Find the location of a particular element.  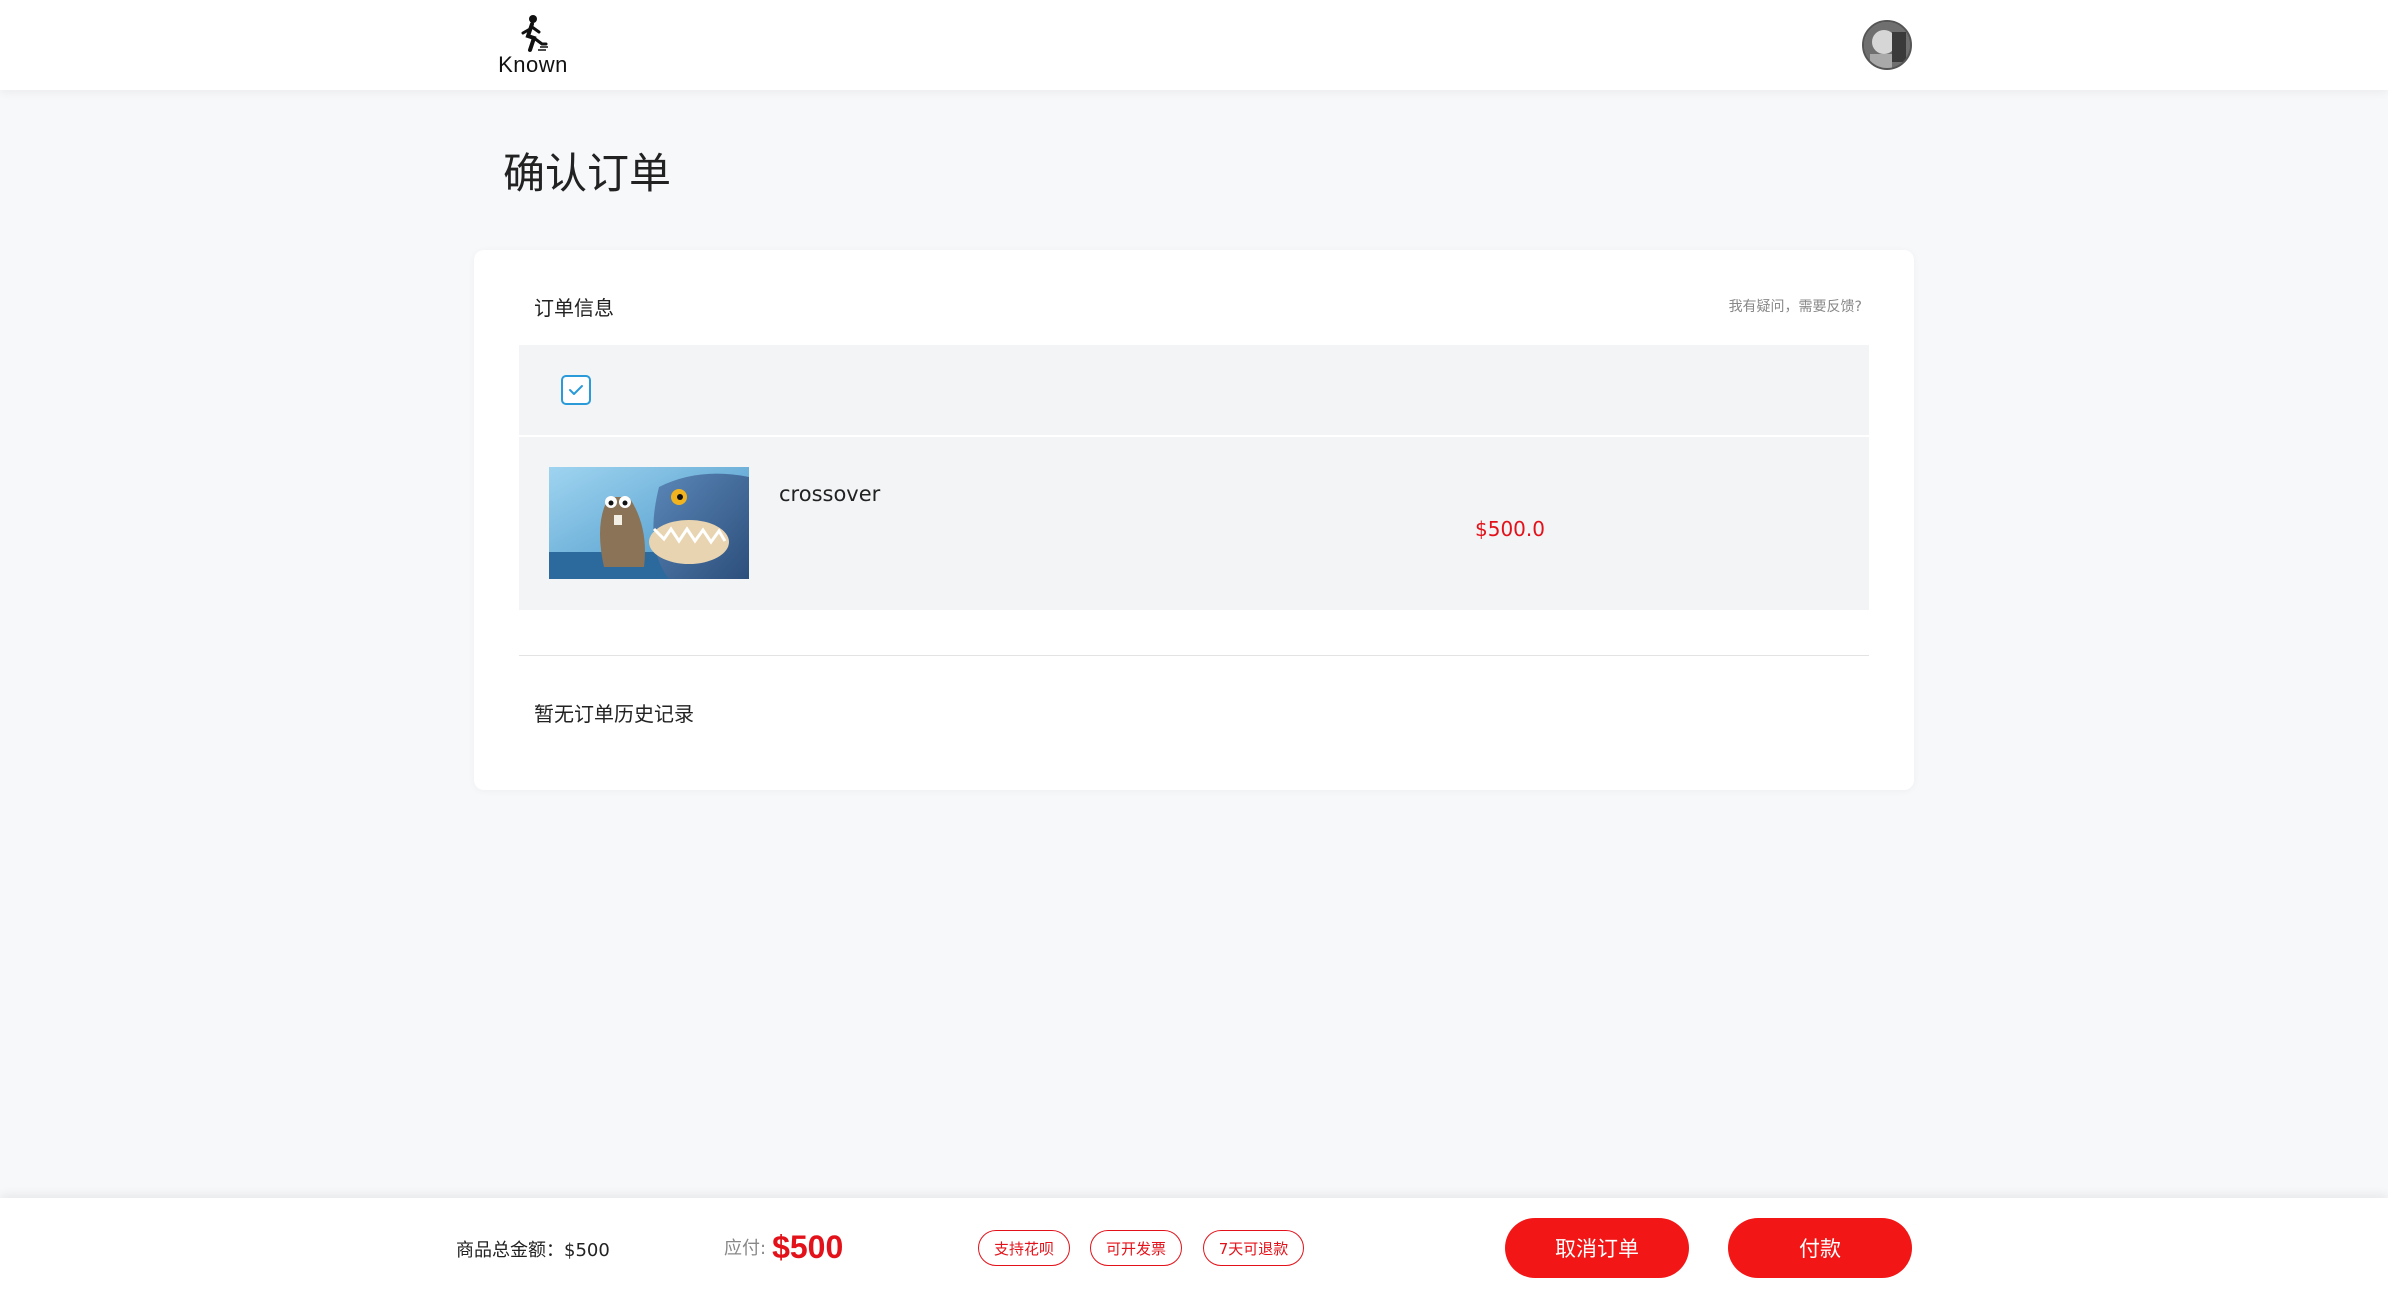

runner-icon is located at coordinates (534, 33).